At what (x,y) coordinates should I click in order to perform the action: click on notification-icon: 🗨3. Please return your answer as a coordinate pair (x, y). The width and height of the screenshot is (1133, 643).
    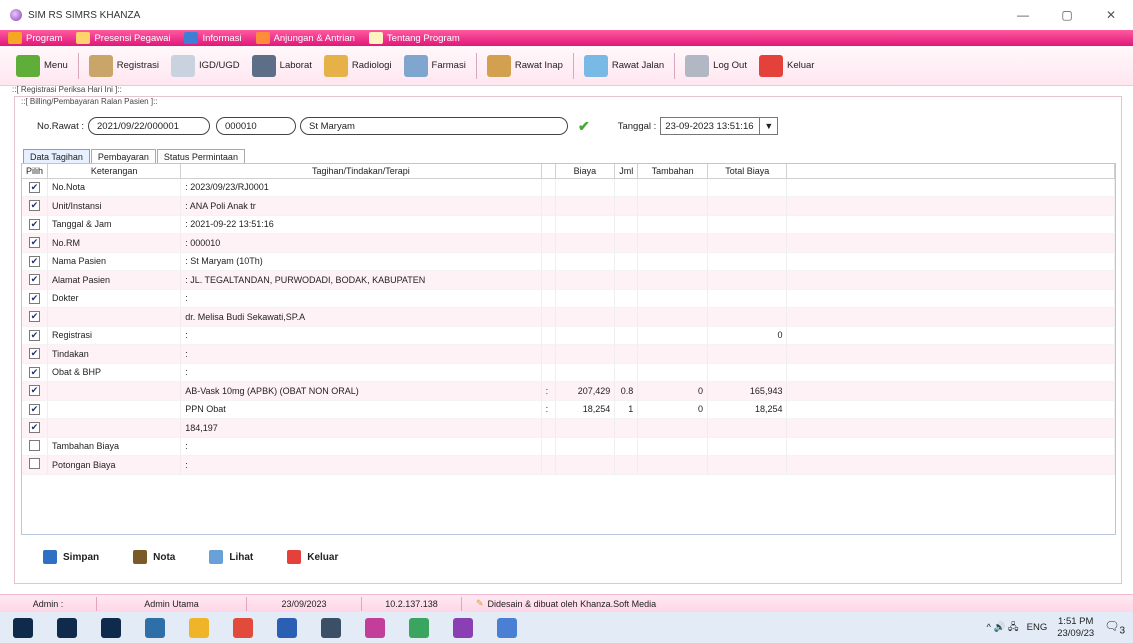
    Looking at the image, I should click on (1114, 627).